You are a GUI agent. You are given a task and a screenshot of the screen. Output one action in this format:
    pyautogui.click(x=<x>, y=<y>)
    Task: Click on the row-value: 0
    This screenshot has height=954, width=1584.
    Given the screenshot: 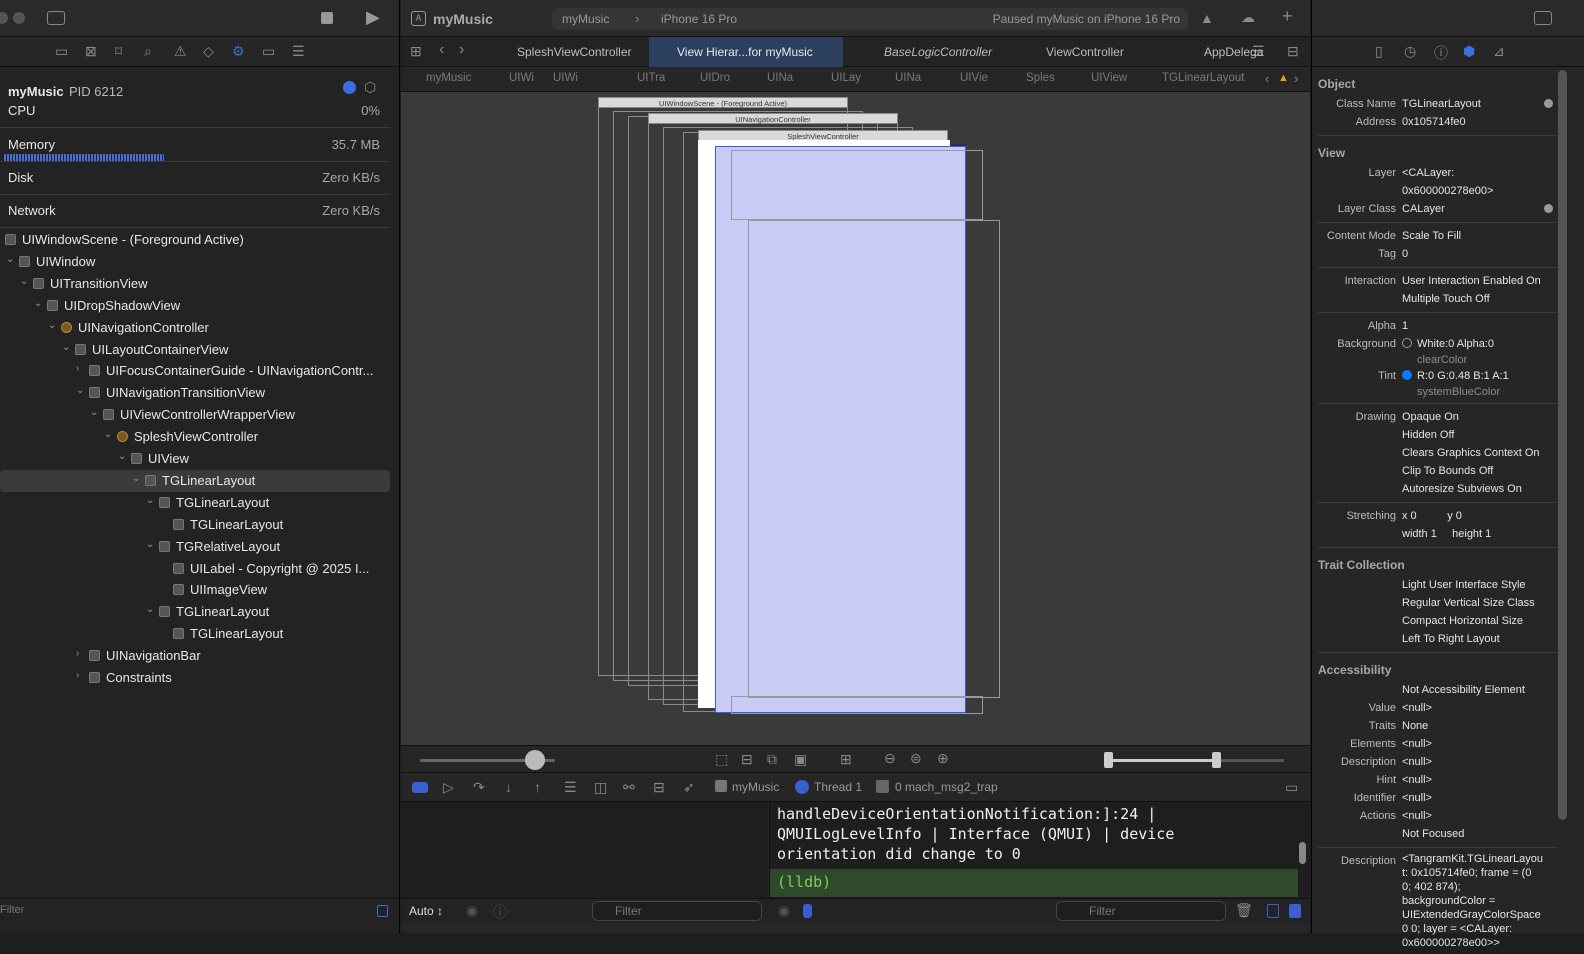 What is the action you would take?
    pyautogui.click(x=1479, y=254)
    